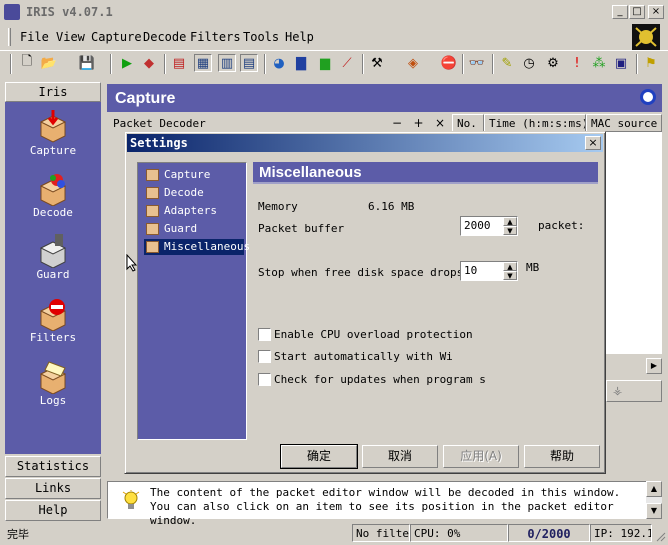  Describe the element at coordinates (53, 337) in the screenshot. I see `sidebar-item-filters: Filters` at that location.